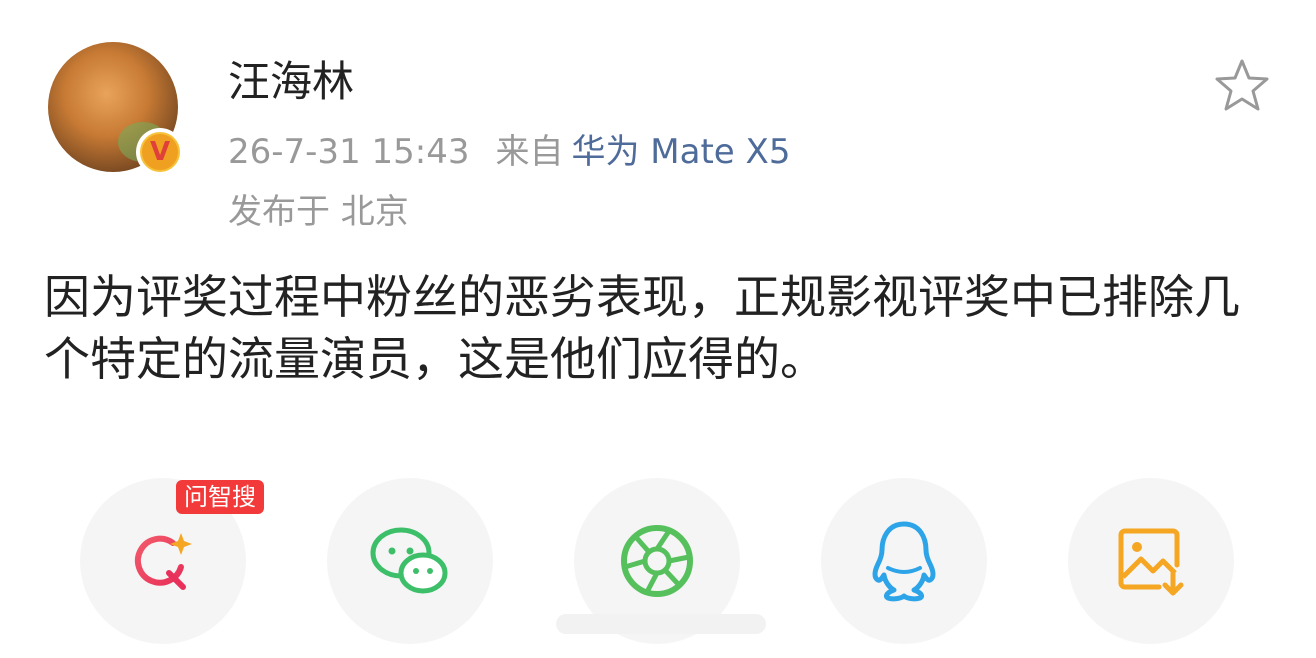  Describe the element at coordinates (318, 212) in the screenshot. I see `post-location: 发布于 北京` at that location.